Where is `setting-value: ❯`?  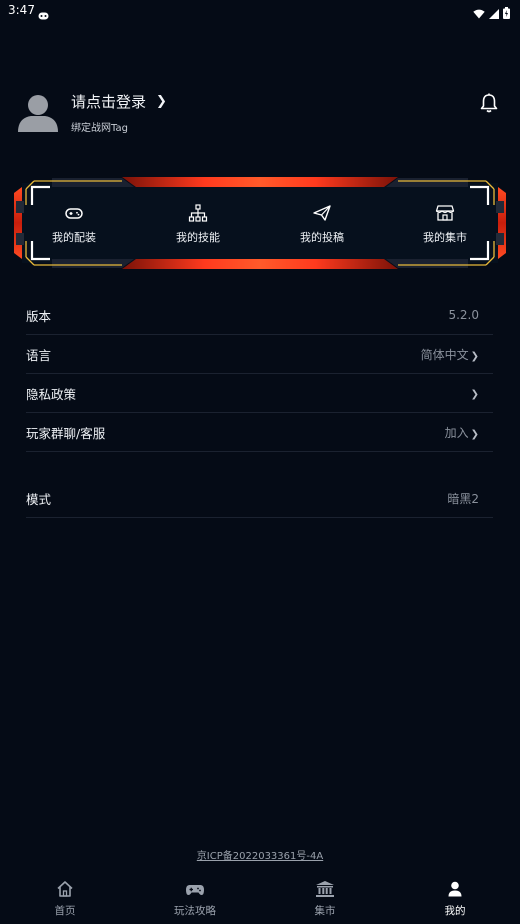 setting-value: ❯ is located at coordinates (481, 393).